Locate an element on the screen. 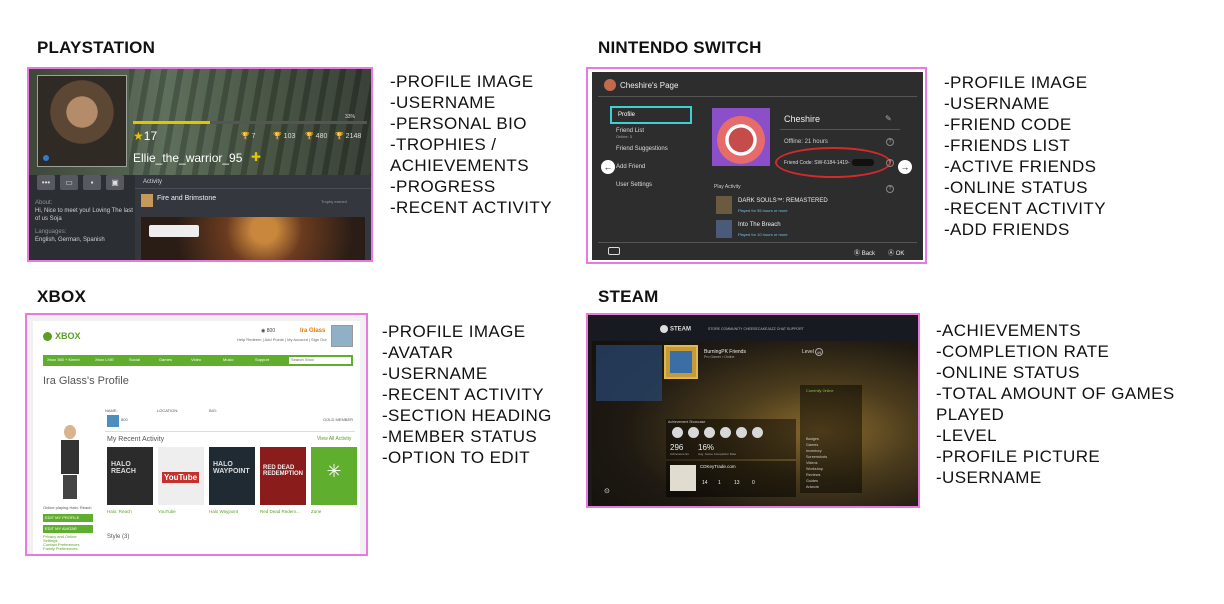 This screenshot has width=1224, height=604. sidebar-status: Currently Online is located at coordinates (820, 391).